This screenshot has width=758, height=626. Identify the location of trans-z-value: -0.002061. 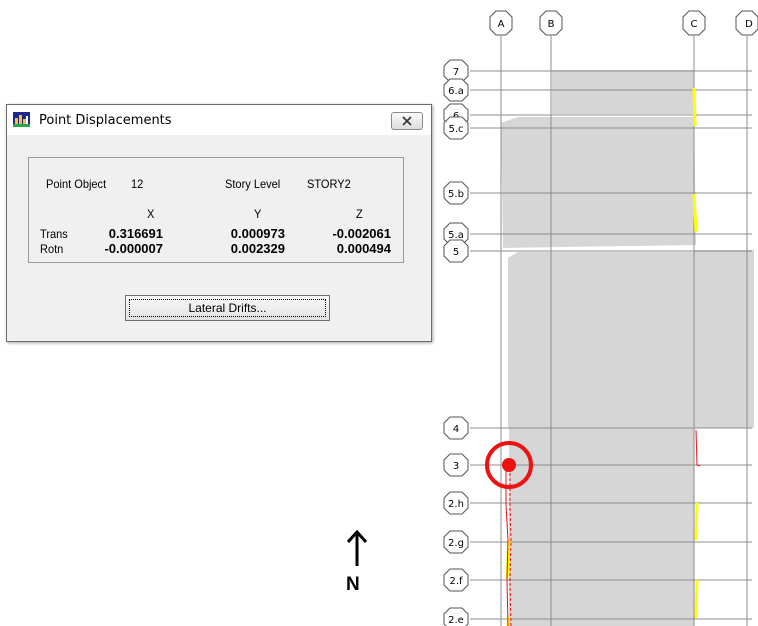
(361, 233).